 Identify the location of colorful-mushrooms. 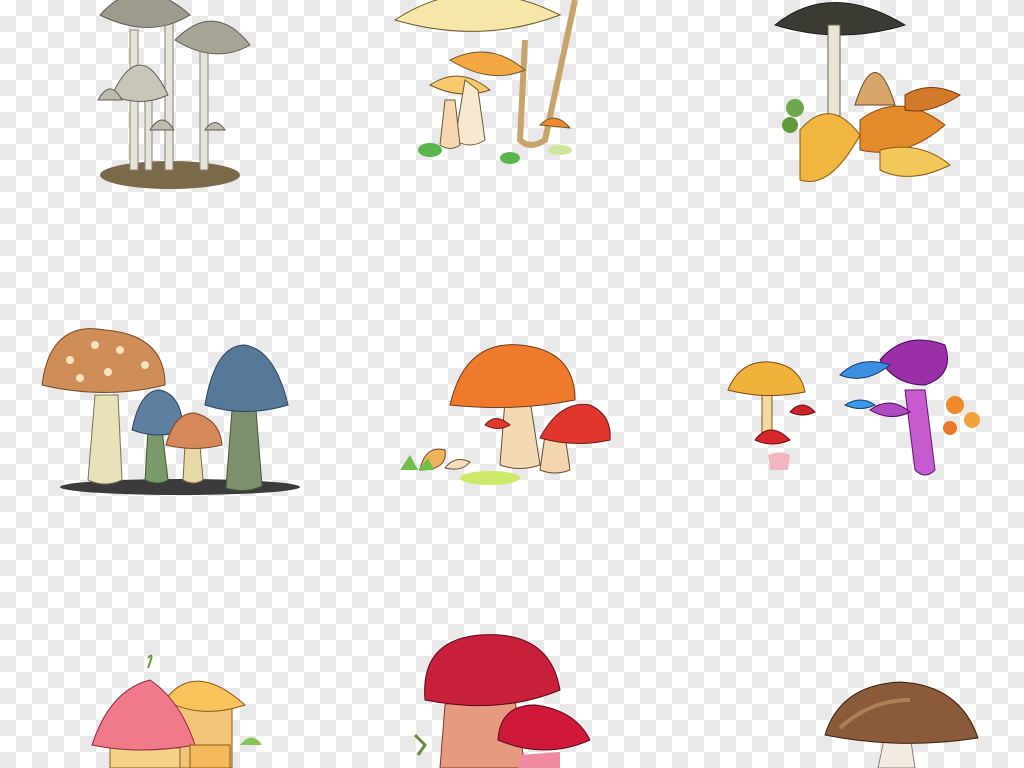
(853, 407).